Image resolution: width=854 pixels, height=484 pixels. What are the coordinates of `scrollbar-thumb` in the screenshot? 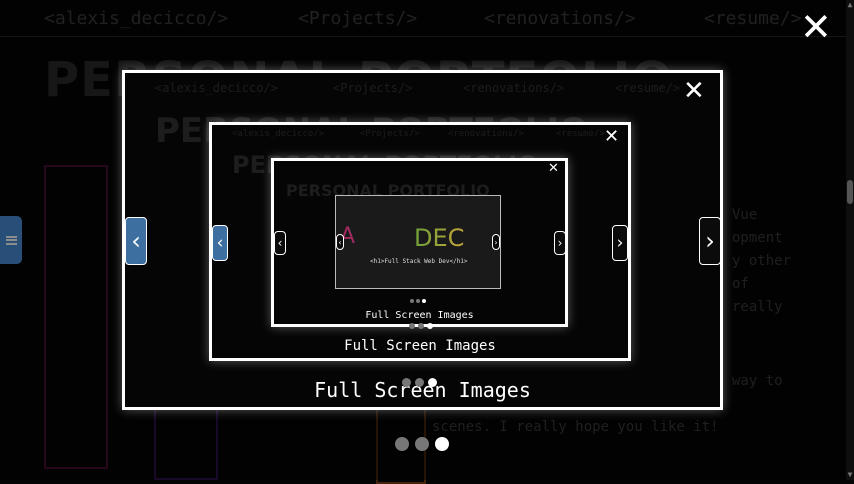 It's located at (850, 192).